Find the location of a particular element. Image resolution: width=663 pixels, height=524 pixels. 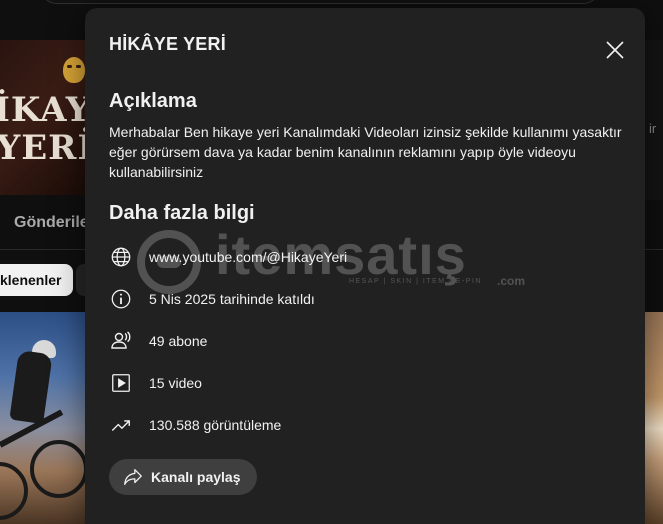

search-bar-background is located at coordinates (320, 2).